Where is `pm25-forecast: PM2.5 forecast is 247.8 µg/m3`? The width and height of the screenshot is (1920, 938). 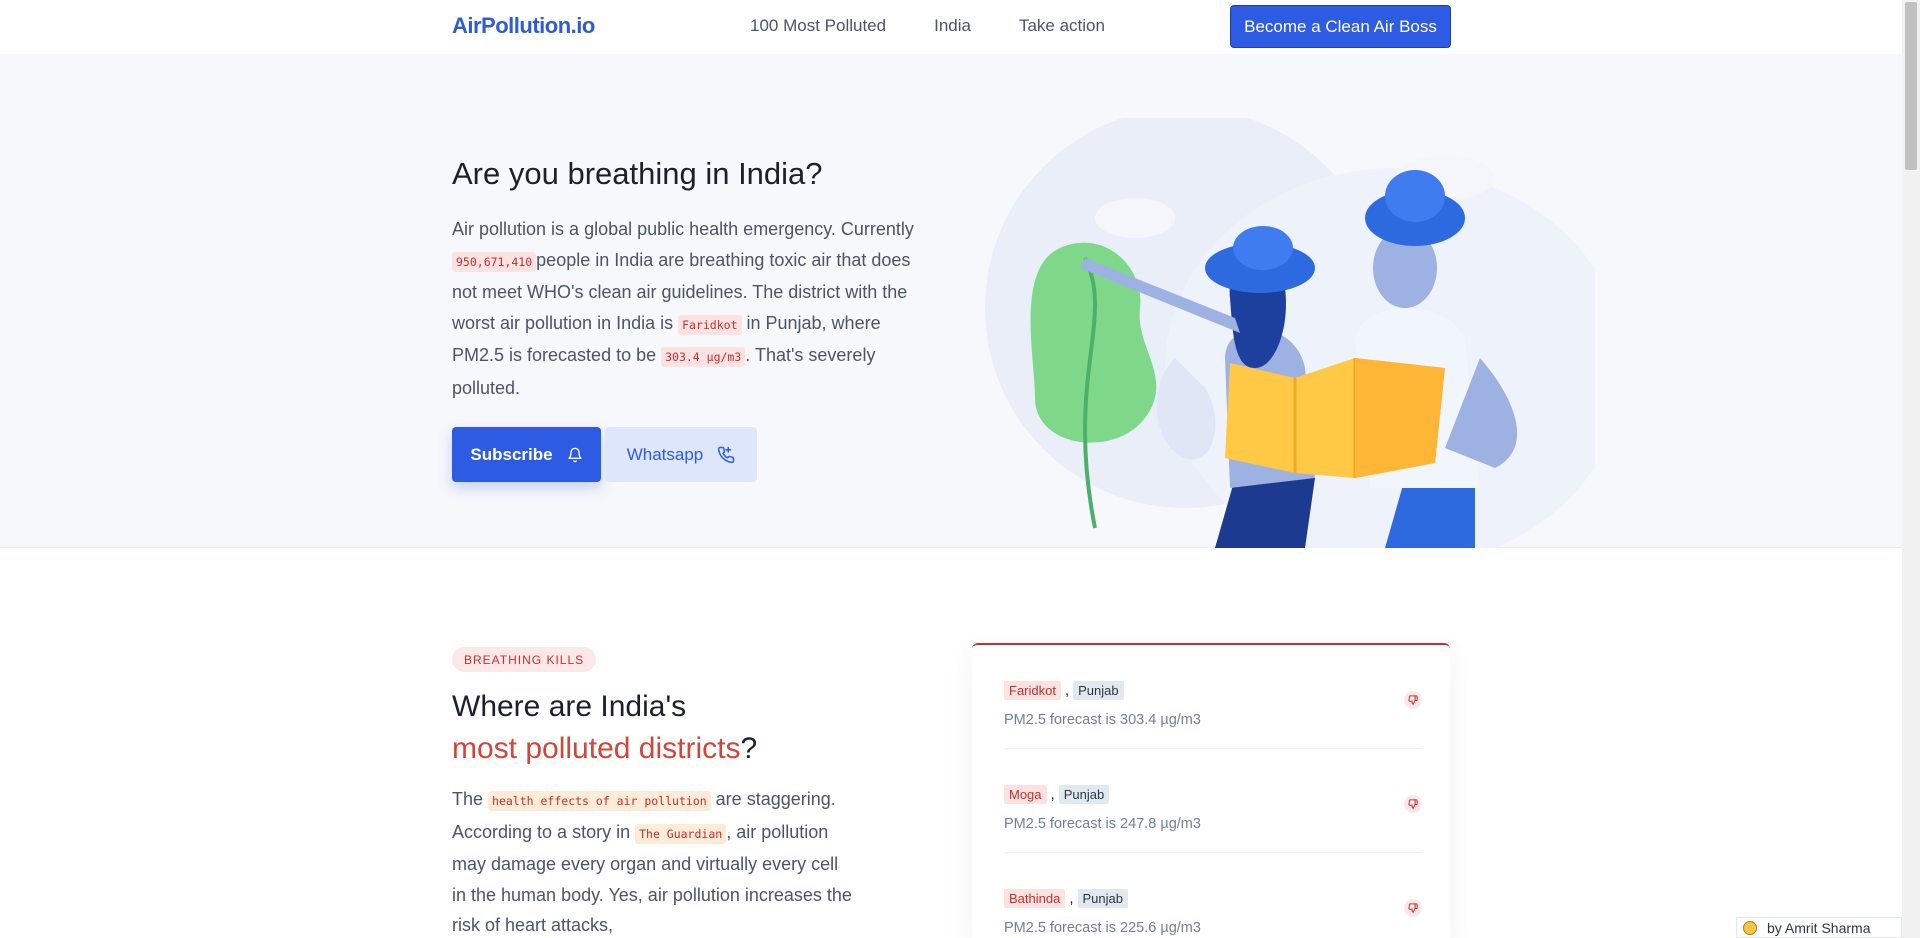 pm25-forecast: PM2.5 forecast is 247.8 µg/m3 is located at coordinates (1102, 824).